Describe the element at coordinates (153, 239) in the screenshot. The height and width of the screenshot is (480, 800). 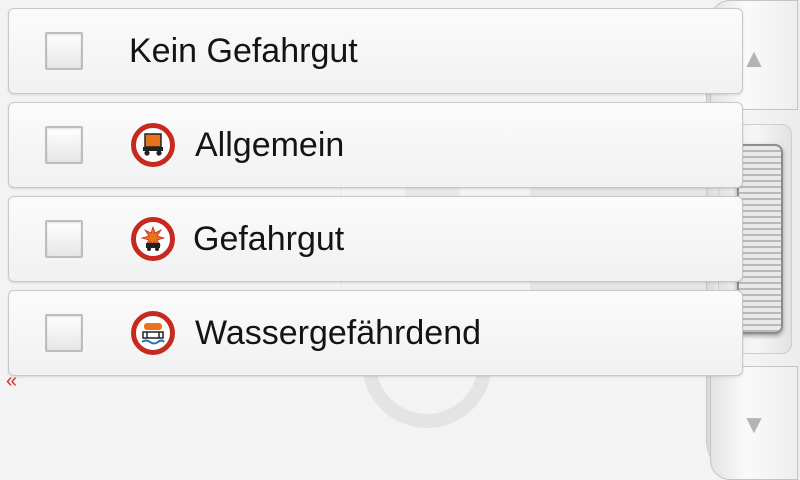
I see `hazmat-explosive-icon` at that location.